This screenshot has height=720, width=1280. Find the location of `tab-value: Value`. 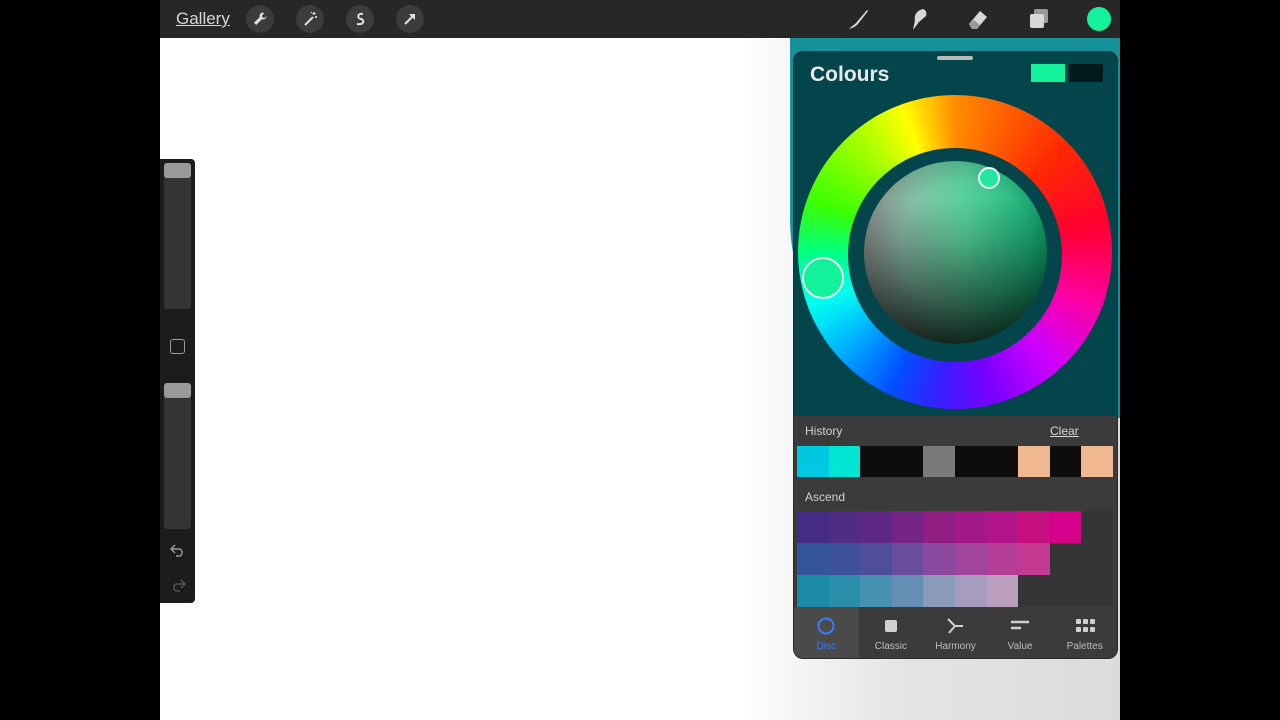

tab-value: Value is located at coordinates (1020, 632).